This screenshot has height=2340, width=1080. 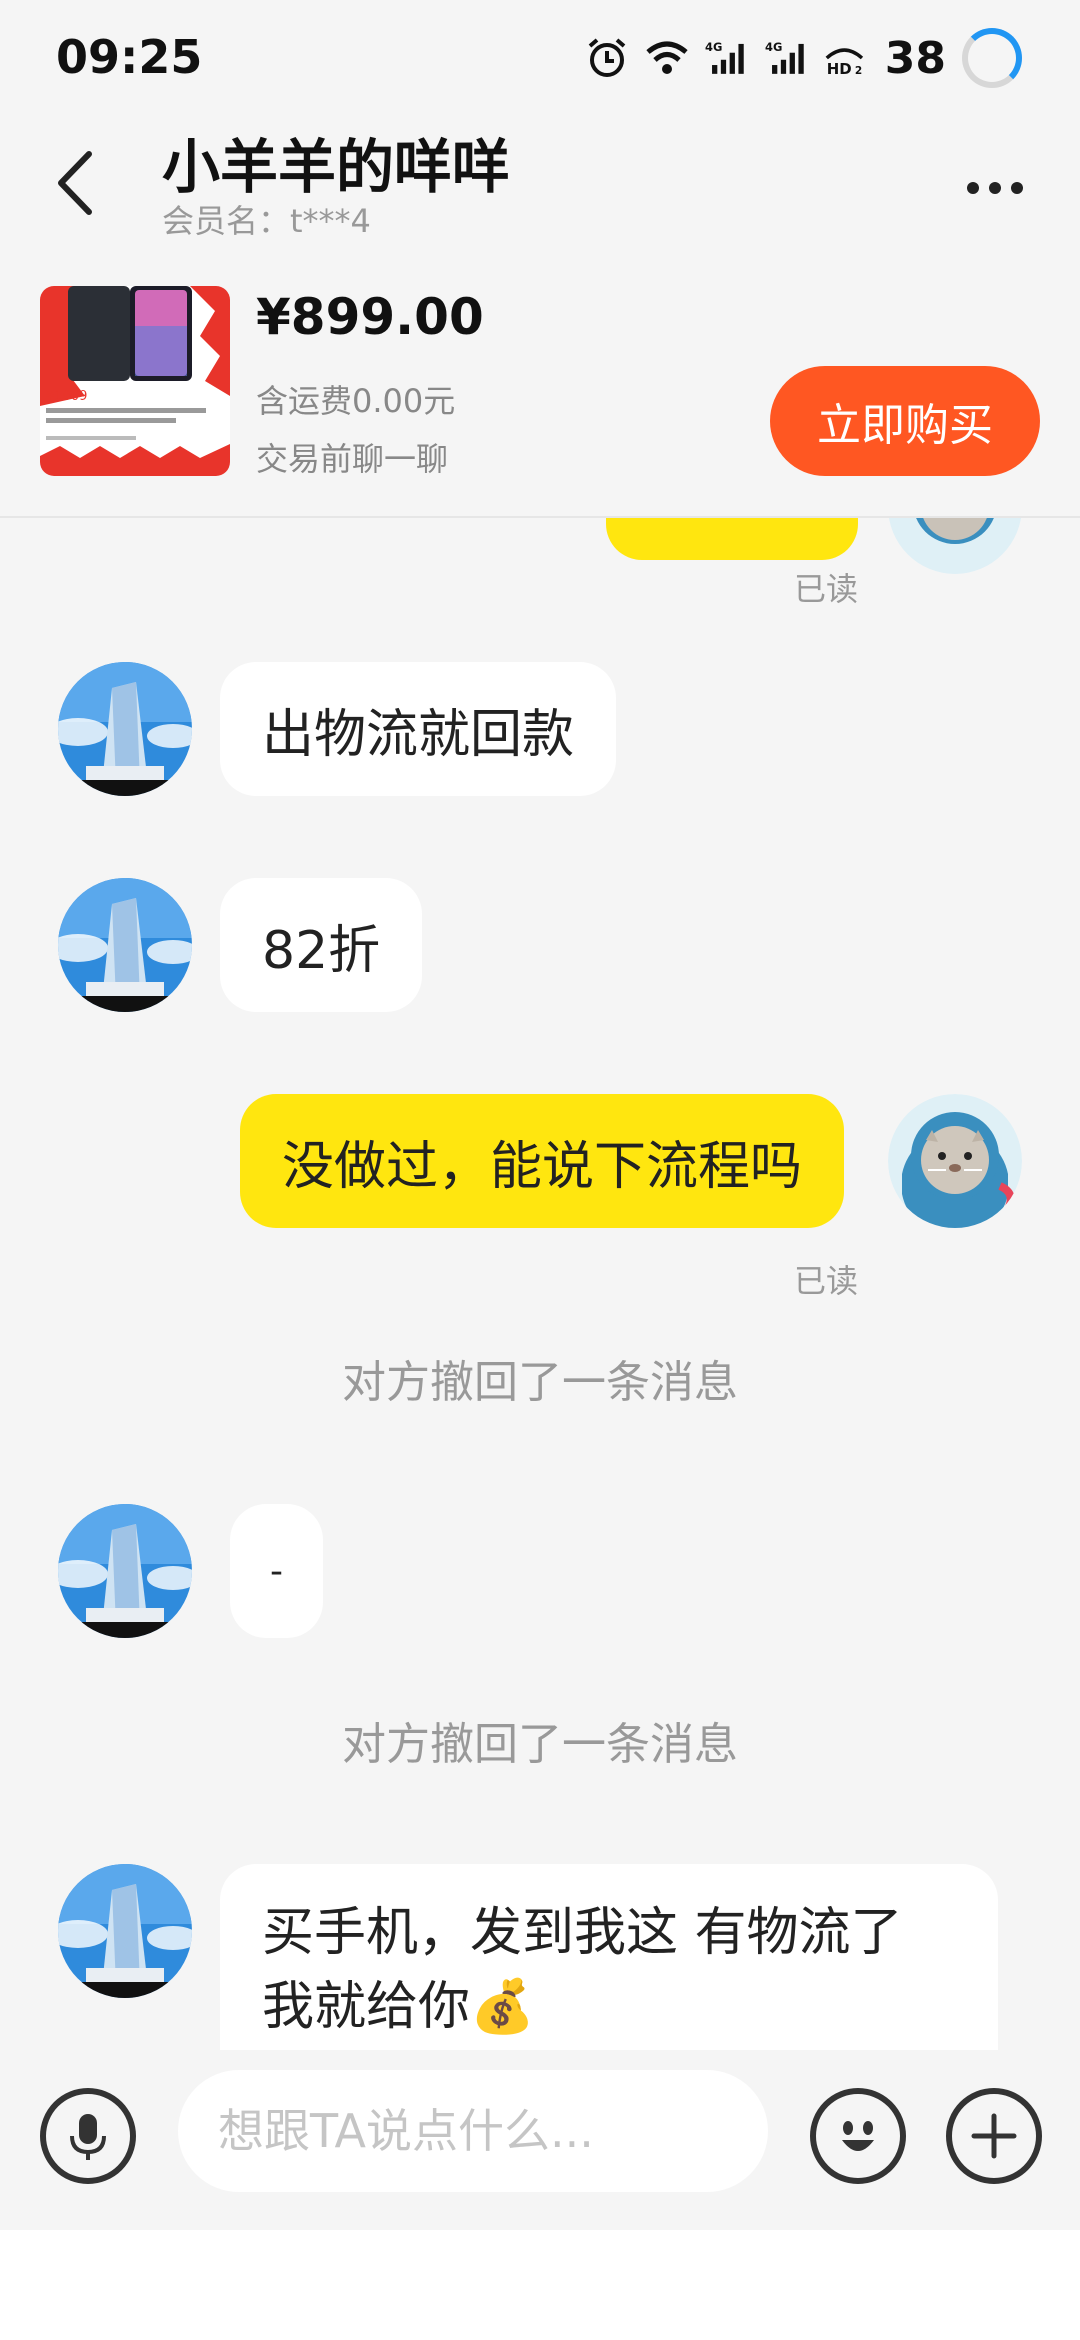 I want to click on own-avatar-partial, so click(x=955, y=546).